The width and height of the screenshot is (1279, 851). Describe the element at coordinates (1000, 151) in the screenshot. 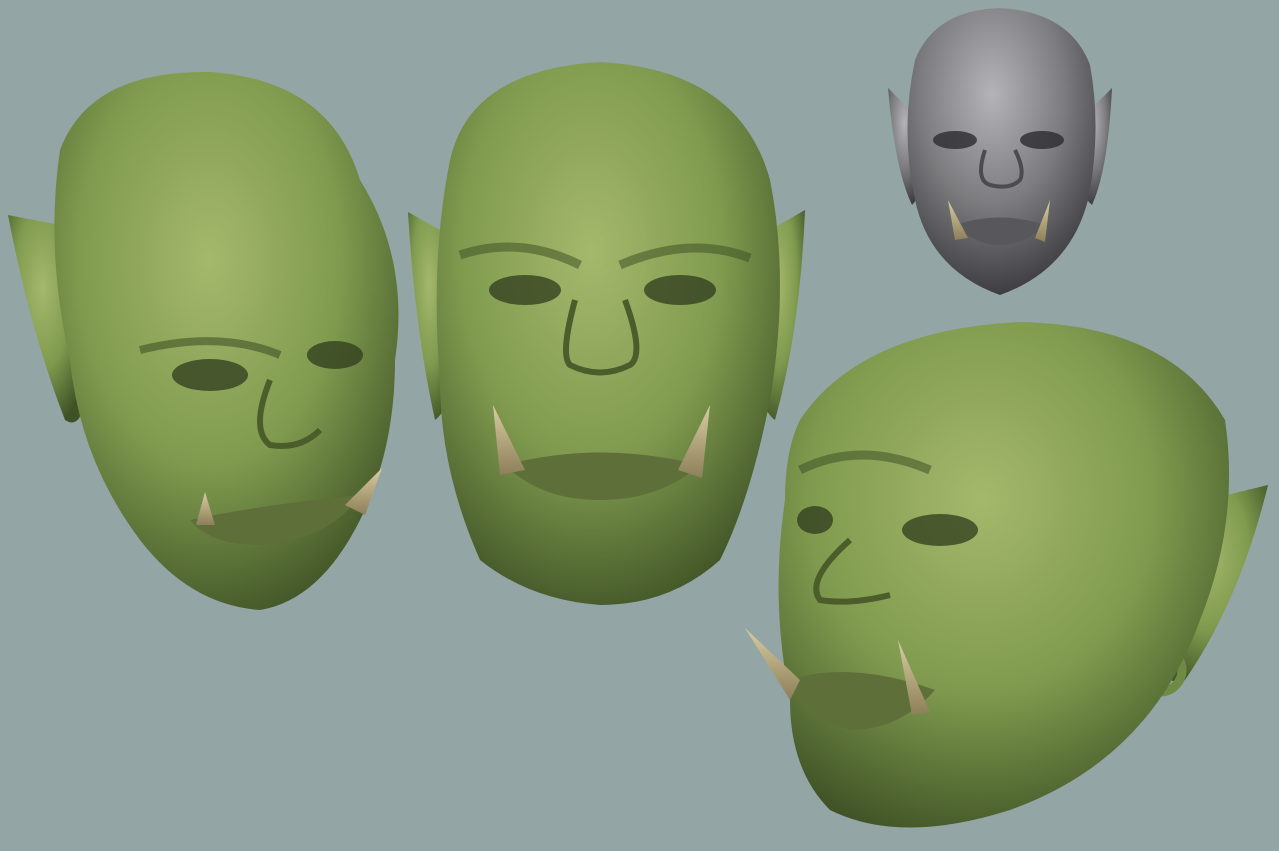

I see `orc-head-front-clay` at that location.